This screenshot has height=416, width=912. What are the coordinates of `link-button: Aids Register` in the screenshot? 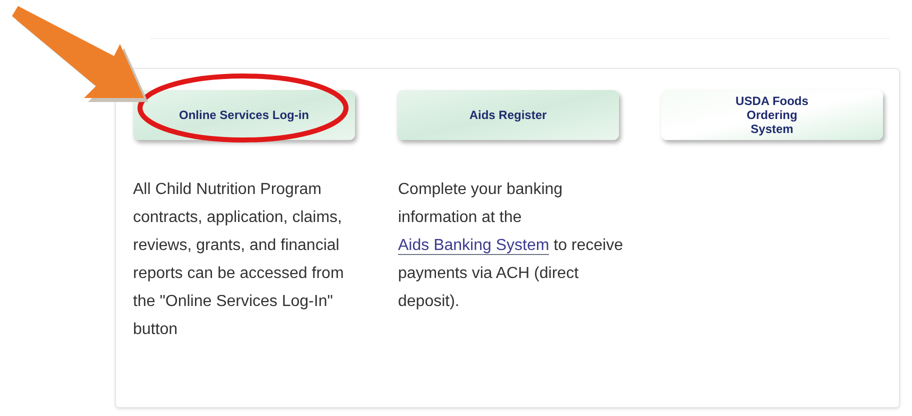 It's located at (508, 115).